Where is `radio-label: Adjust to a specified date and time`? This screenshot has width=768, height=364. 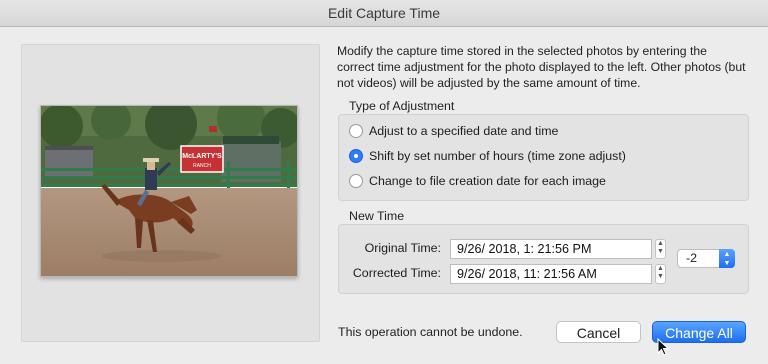 radio-label: Adjust to a specified date and time is located at coordinates (464, 131).